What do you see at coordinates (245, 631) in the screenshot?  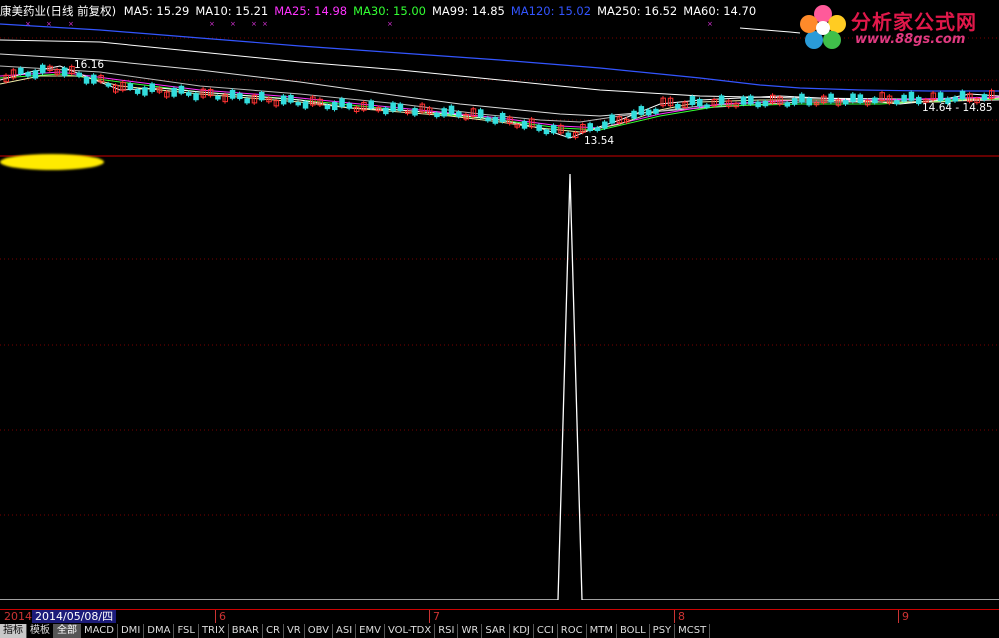 I see `tab-8: BRAR` at bounding box center [245, 631].